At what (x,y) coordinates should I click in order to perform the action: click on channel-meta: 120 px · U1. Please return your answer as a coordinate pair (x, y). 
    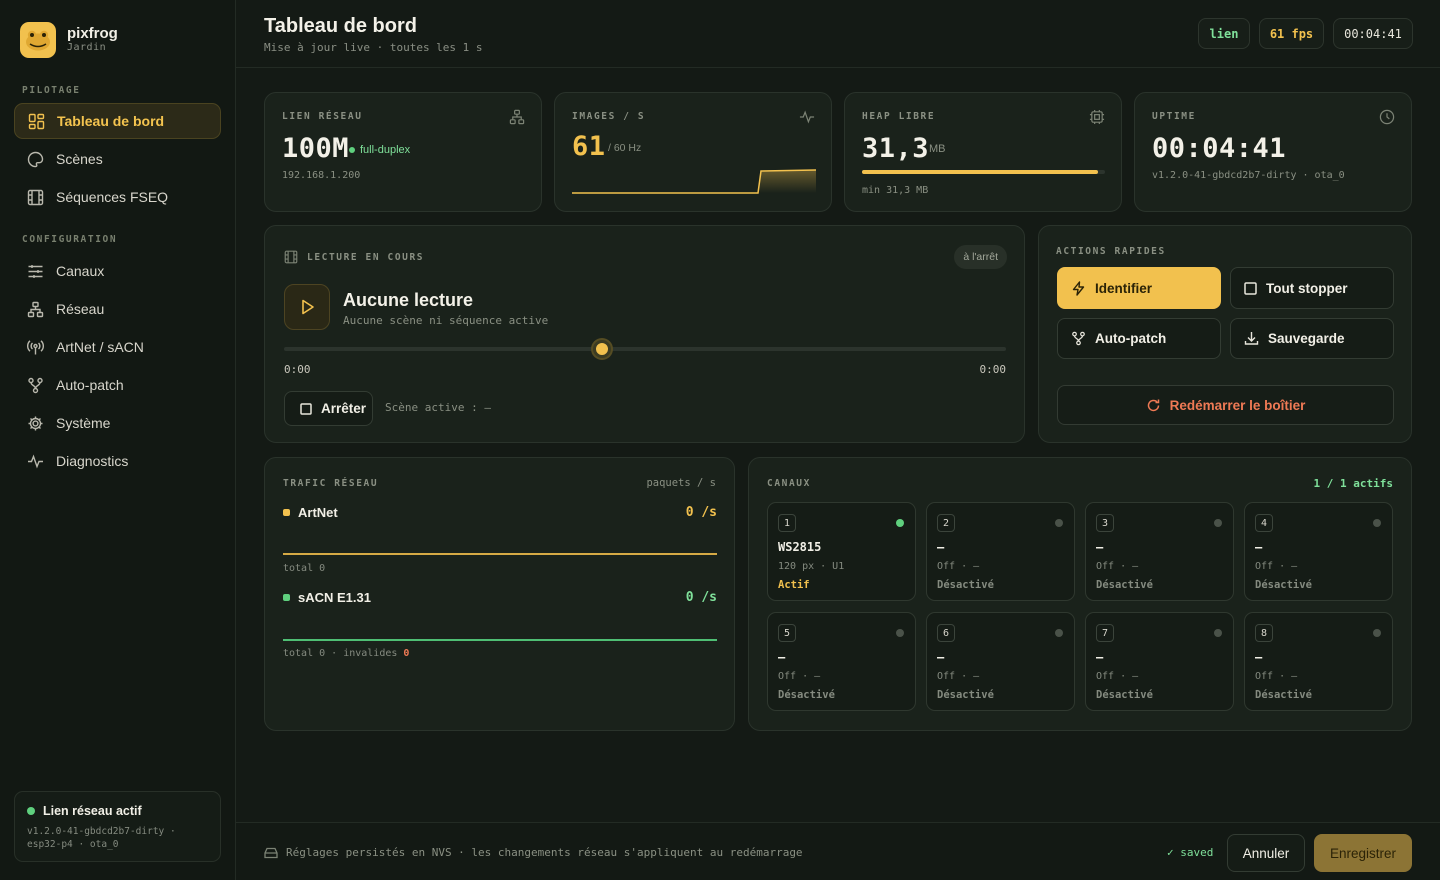
    Looking at the image, I should click on (811, 566).